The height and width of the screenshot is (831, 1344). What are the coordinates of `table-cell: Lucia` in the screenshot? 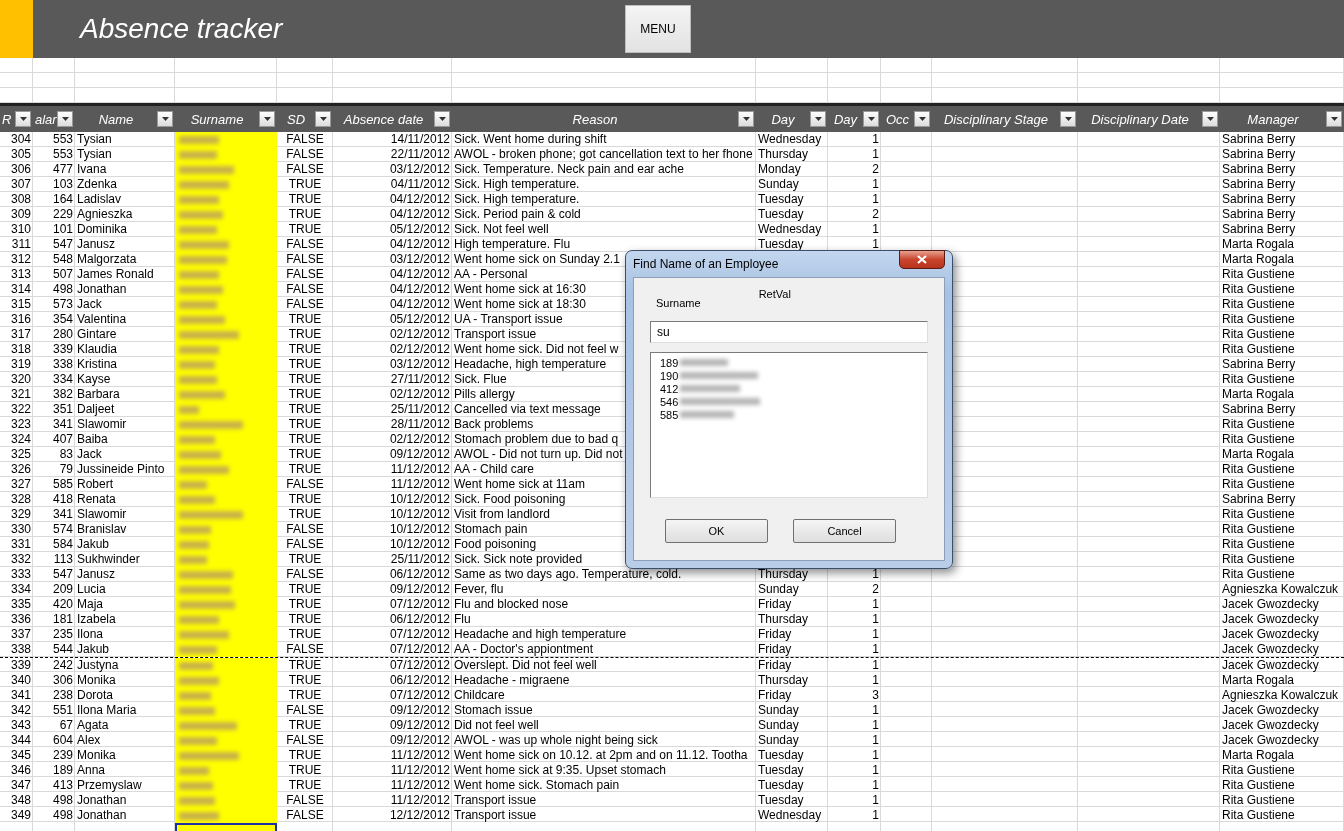 It's located at (91, 589).